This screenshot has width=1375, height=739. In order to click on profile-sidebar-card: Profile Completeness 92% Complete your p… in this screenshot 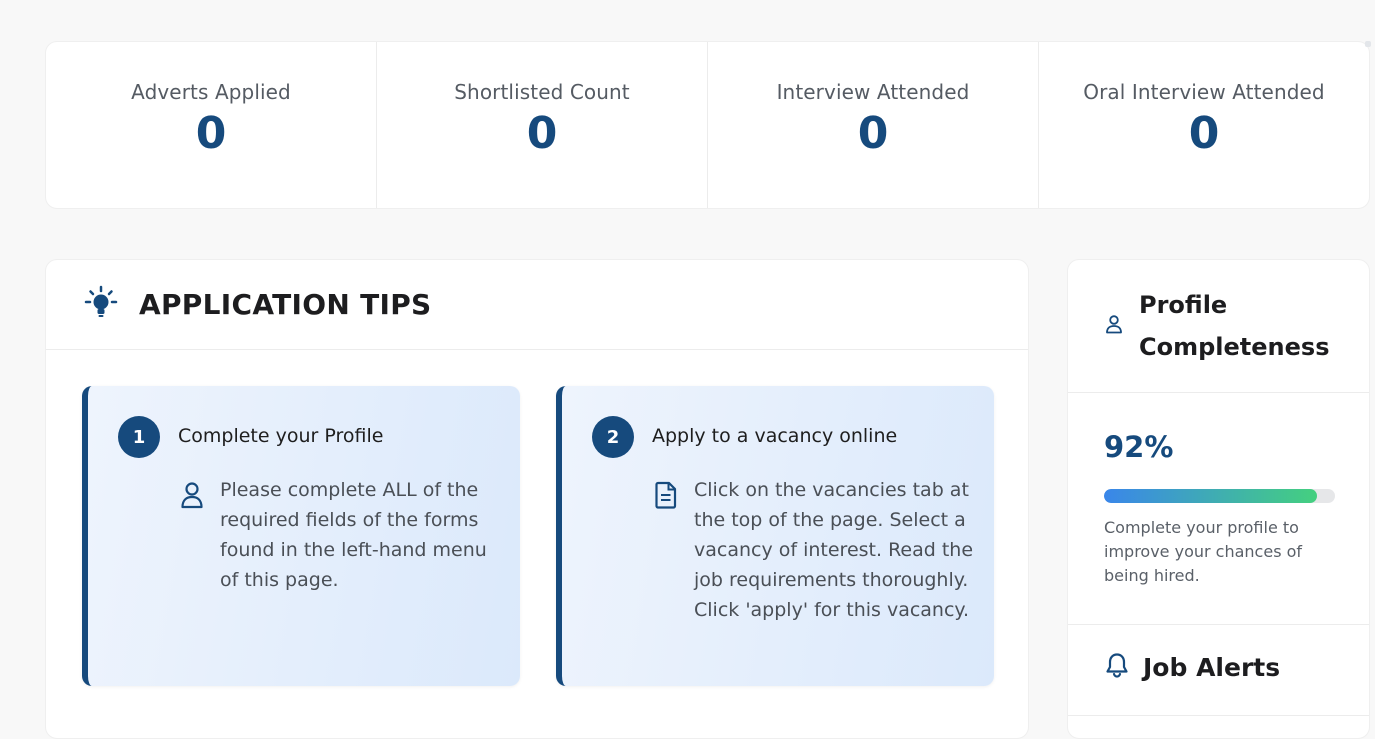, I will do `click(1218, 499)`.